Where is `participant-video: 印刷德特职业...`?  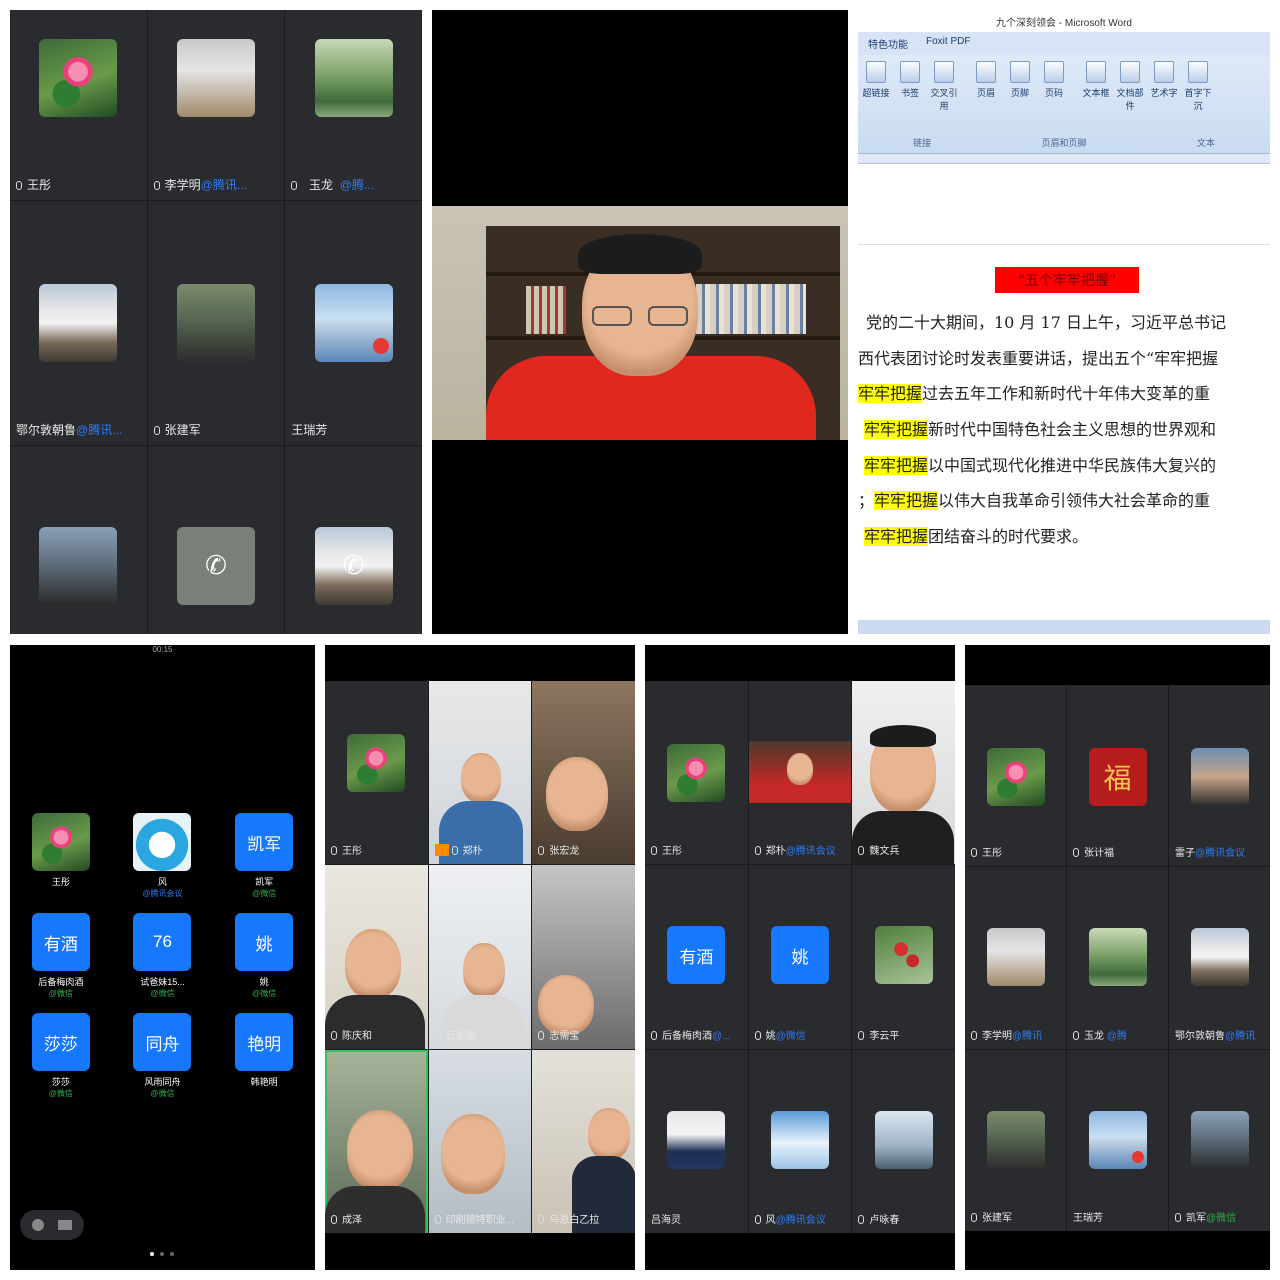
participant-video: 印刷德特职业... is located at coordinates (480, 1141).